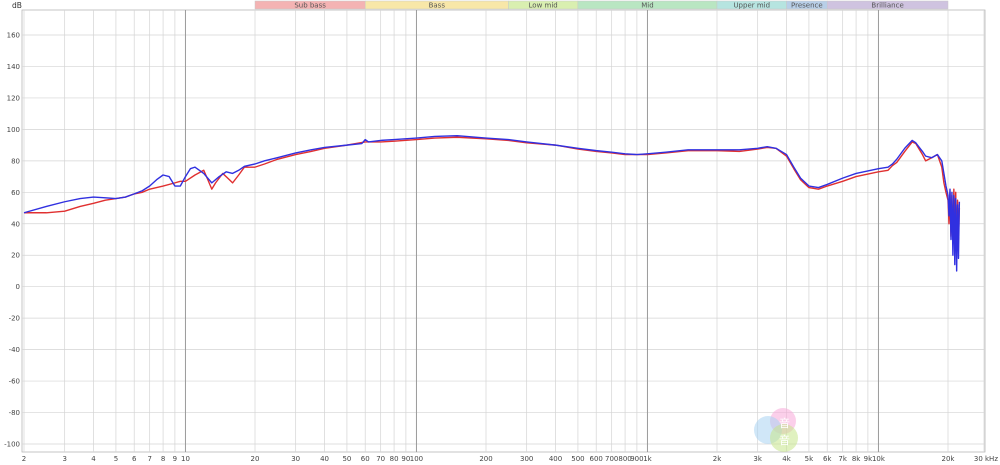 The image size is (1000, 465). What do you see at coordinates (776, 430) in the screenshot?
I see `watermark-logo: 音 音` at bounding box center [776, 430].